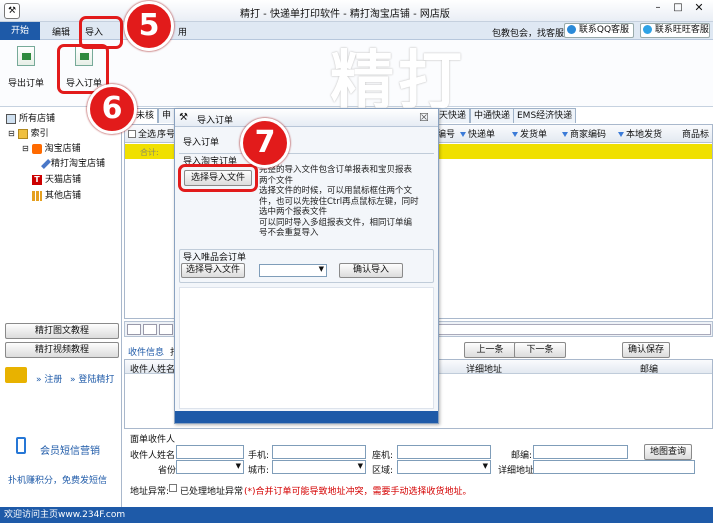 The height and width of the screenshot is (523, 713). What do you see at coordinates (259, 471) in the screenshot?
I see `city-label: 城市:` at bounding box center [259, 471].